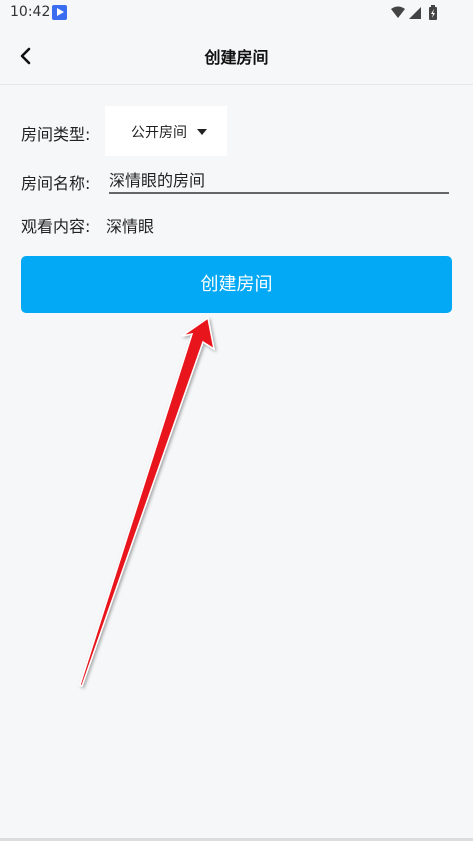 The image size is (473, 841). What do you see at coordinates (202, 132) in the screenshot?
I see `caret-down-icon` at bounding box center [202, 132].